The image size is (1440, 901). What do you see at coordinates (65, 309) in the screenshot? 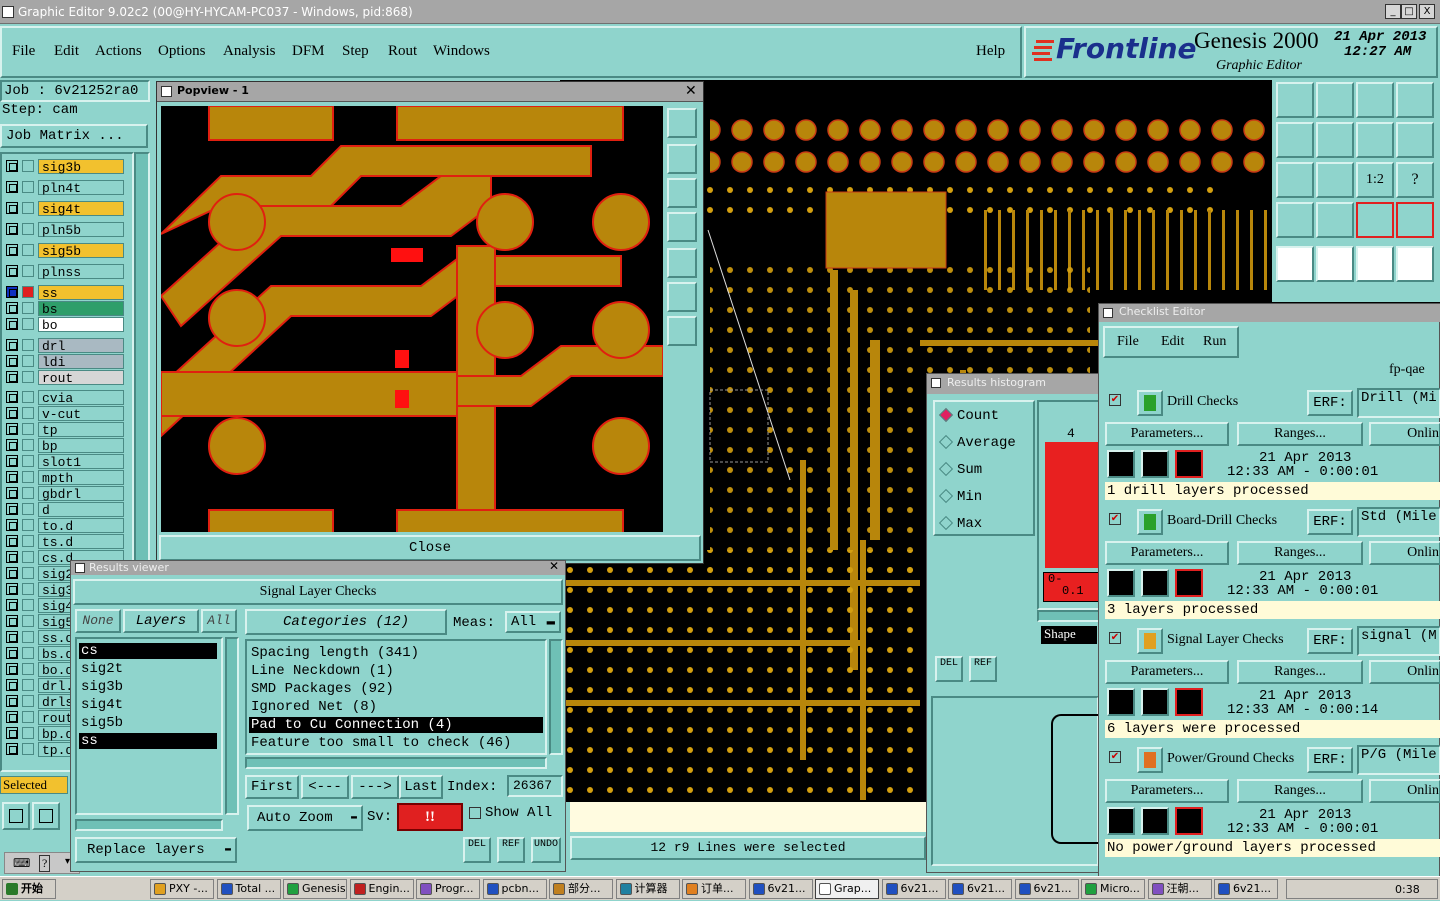
I see `layer-row-bs: bs` at bounding box center [65, 309].